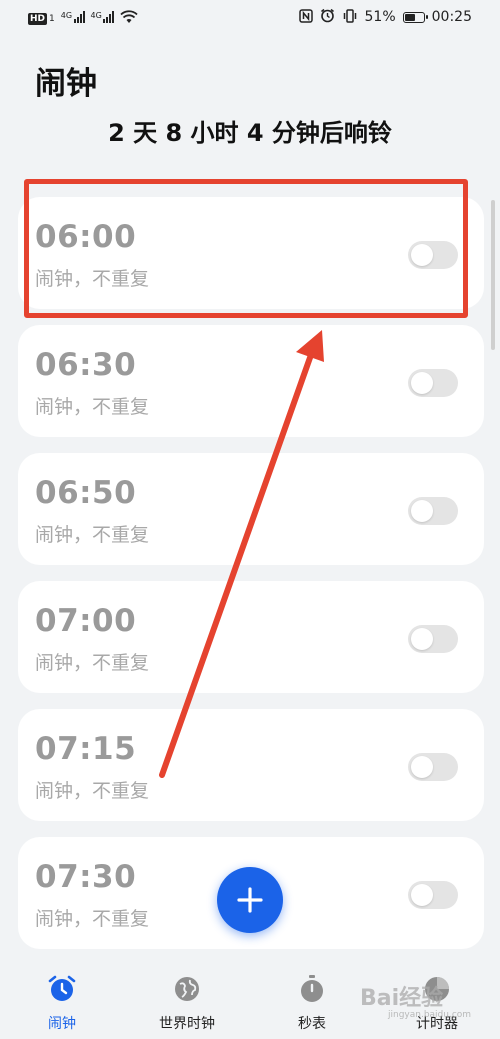  I want to click on tab-stopwatch-label: 秒表, so click(312, 1024).